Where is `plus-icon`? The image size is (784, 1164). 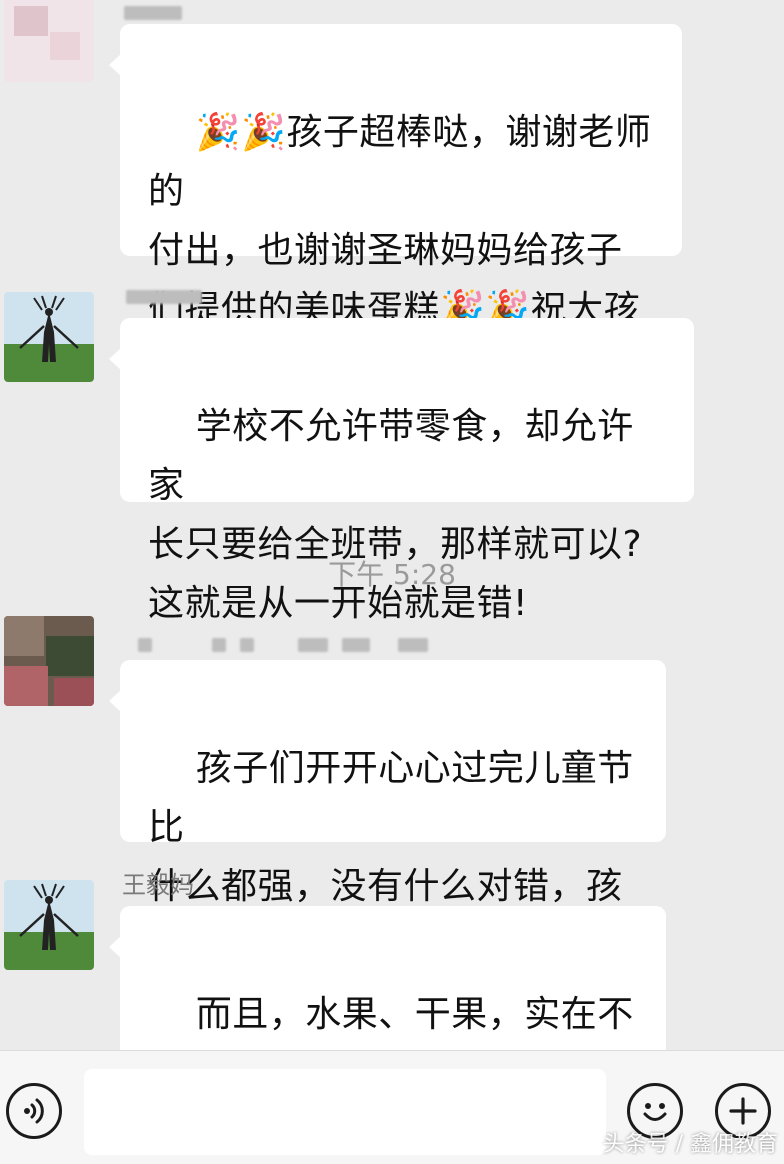
plus-icon is located at coordinates (743, 1111).